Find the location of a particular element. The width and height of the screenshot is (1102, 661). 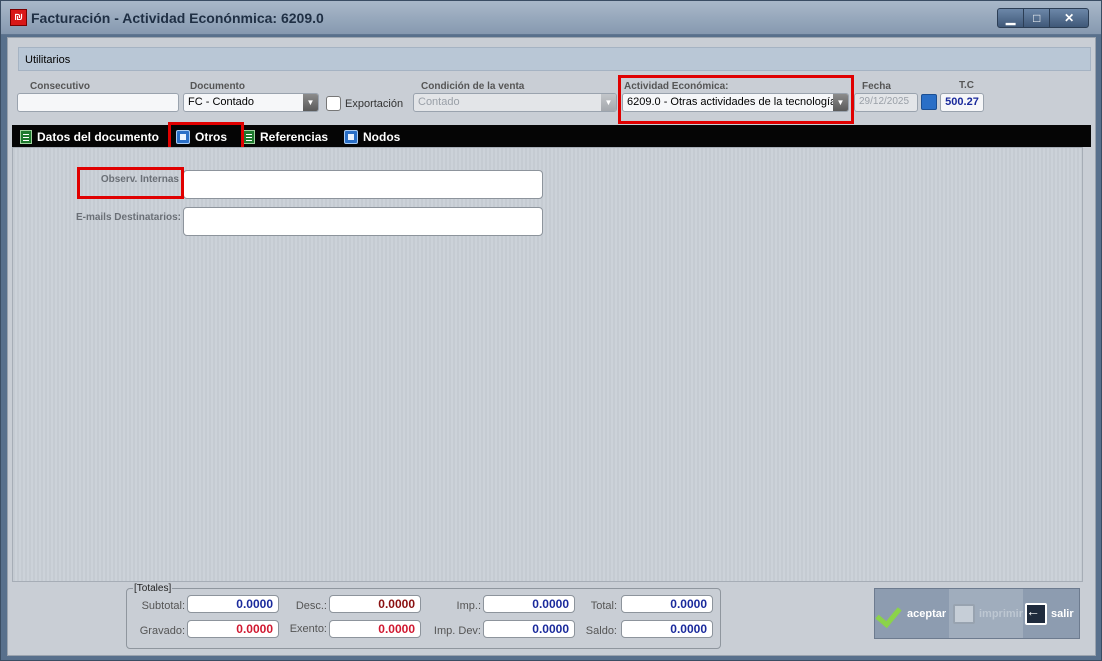

exportacion-checkbox is located at coordinates (333, 103).